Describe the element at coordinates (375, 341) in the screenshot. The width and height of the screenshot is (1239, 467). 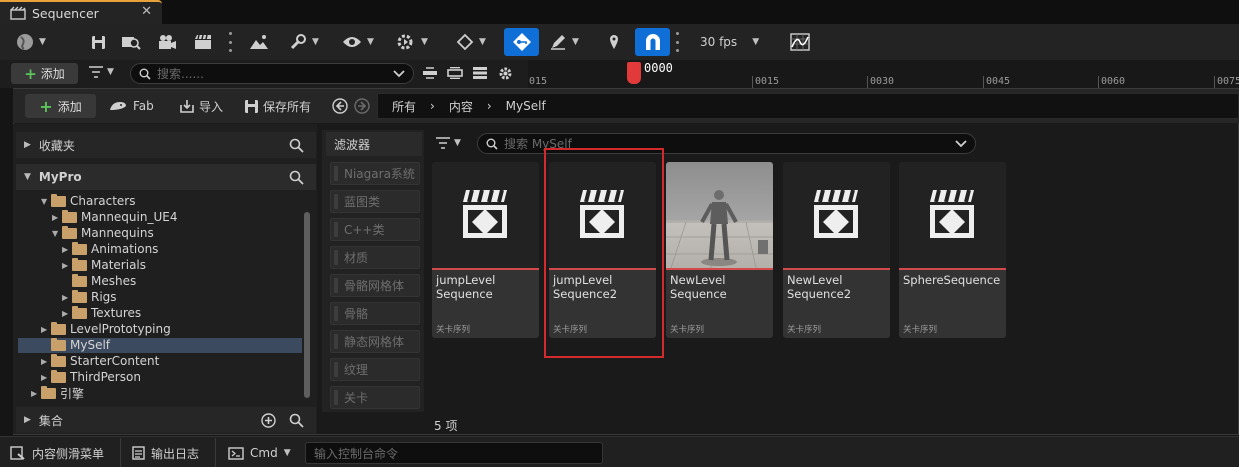
I see `filter-static-mesh: 静态网格体` at that location.